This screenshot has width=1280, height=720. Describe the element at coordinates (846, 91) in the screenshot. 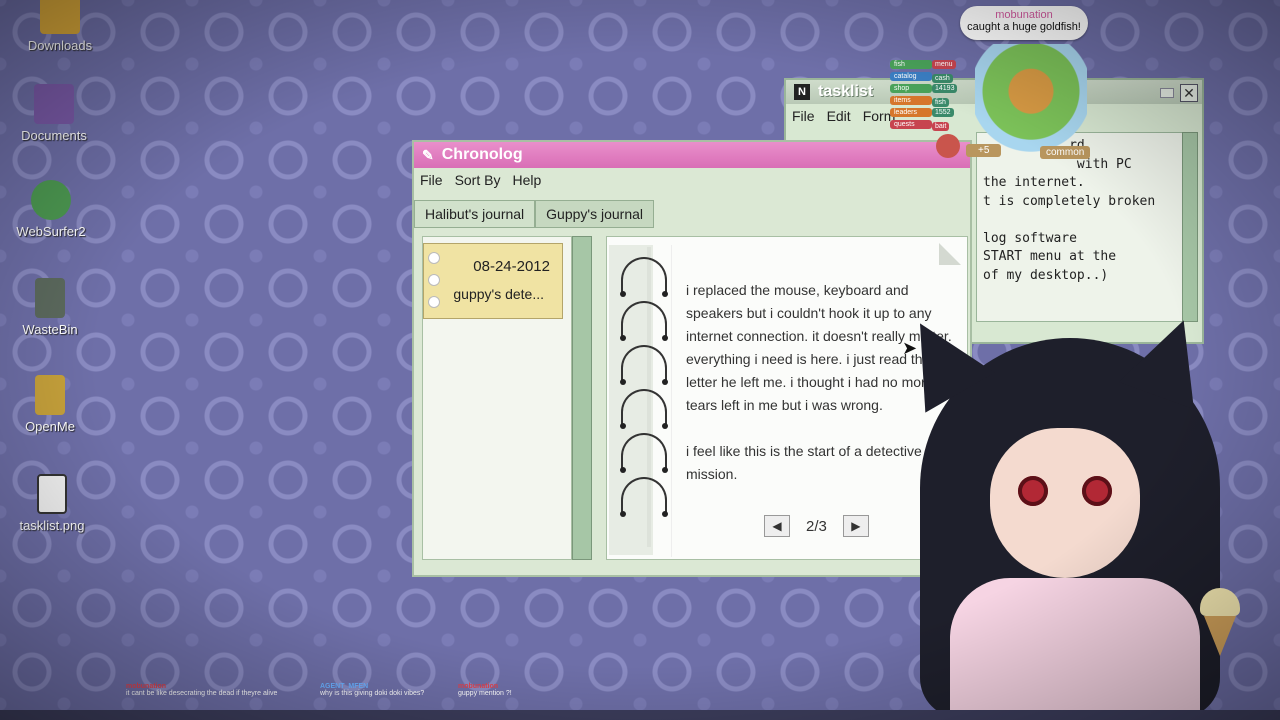

I see `tasklist-title: tasklist` at that location.